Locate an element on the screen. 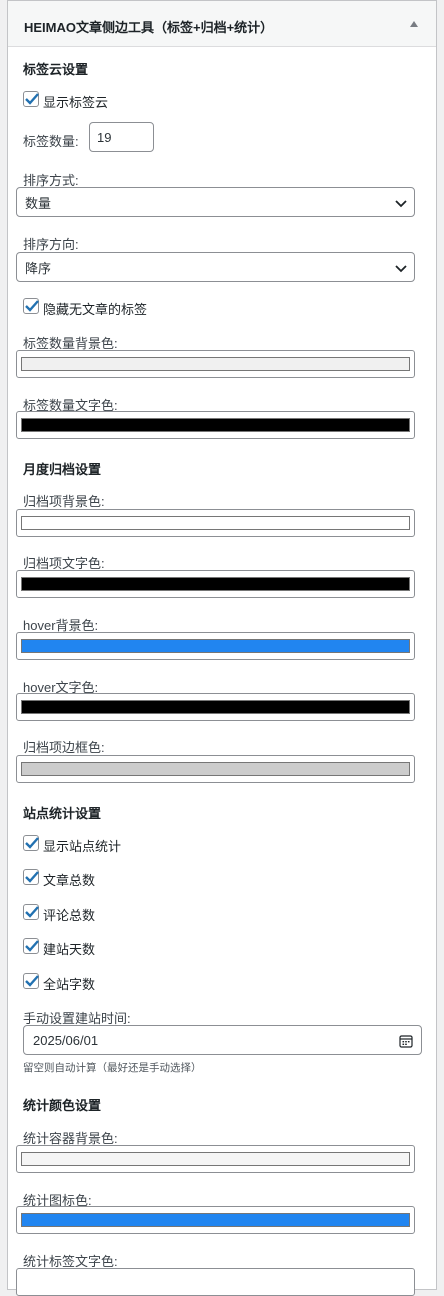 This screenshot has height=1296, width=444. hide-empty-tags-label: 隐藏无文章的标签 is located at coordinates (95, 309).